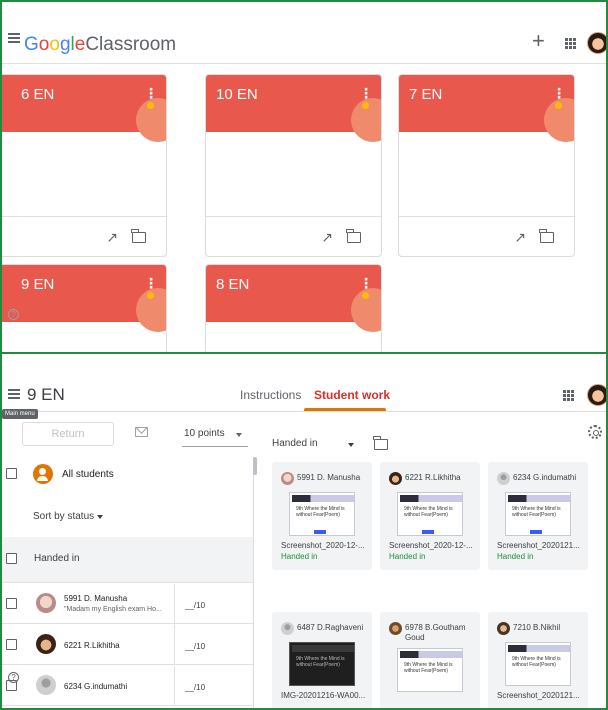 This screenshot has height=710, width=608. What do you see at coordinates (141, 432) in the screenshot?
I see `mail-icon` at bounding box center [141, 432].